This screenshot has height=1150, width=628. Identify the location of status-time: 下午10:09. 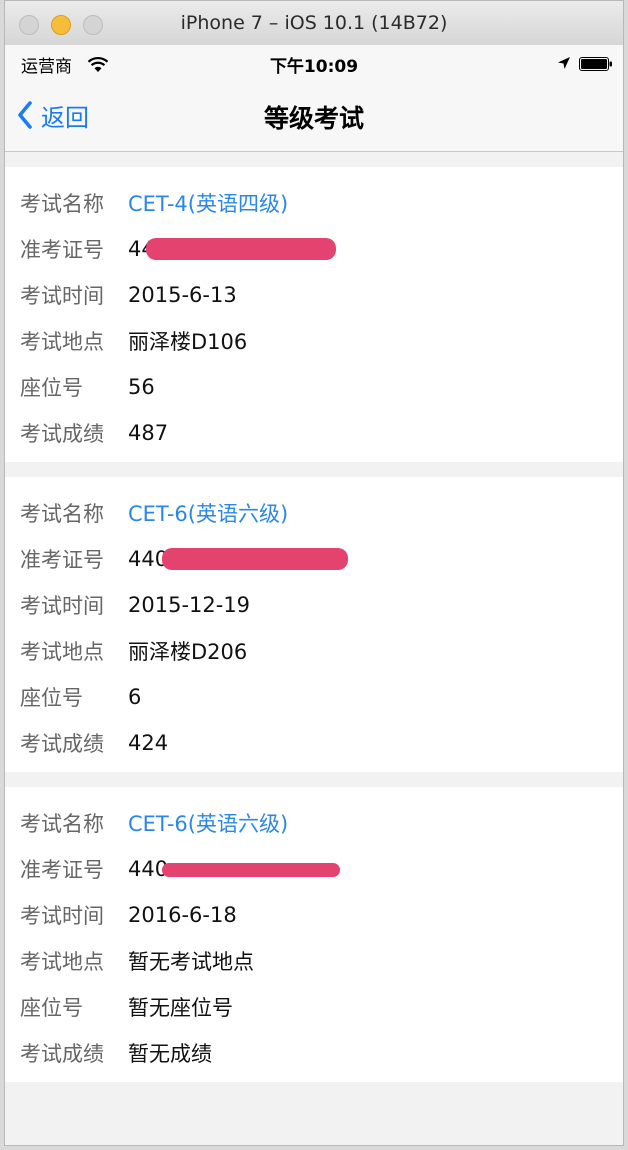
(314, 67).